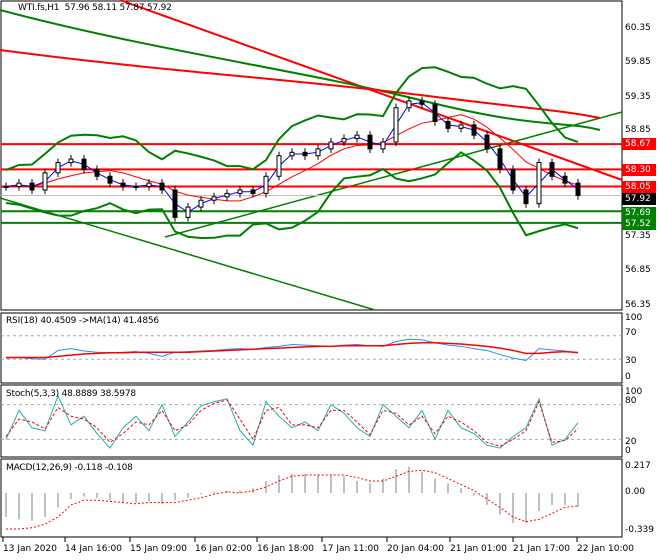 Image resolution: width=660 pixels, height=560 pixels. What do you see at coordinates (631, 333) in the screenshot?
I see `rsi-axis-label: 70` at bounding box center [631, 333].